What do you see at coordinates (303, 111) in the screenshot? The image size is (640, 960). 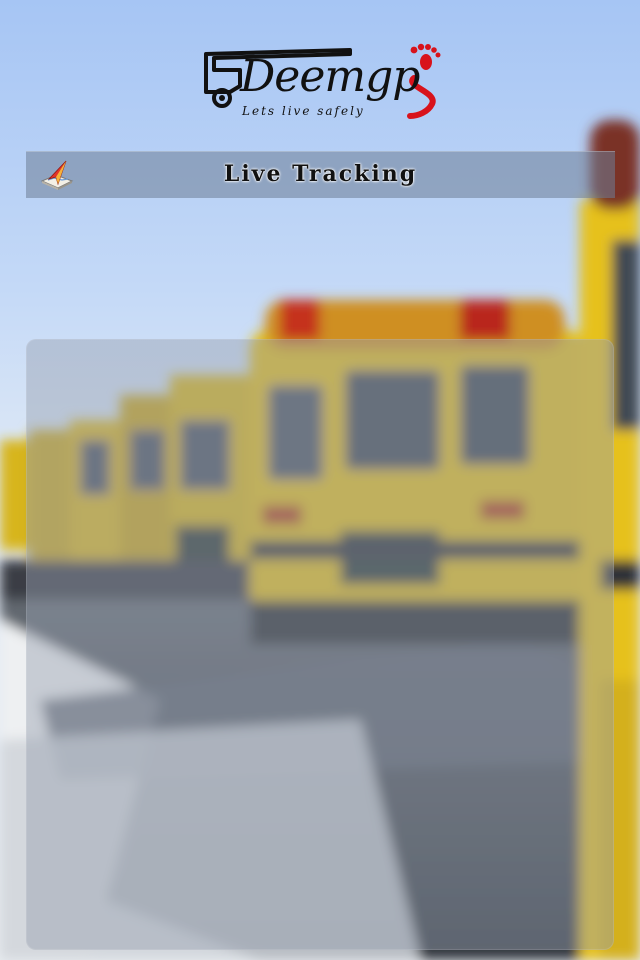 I see `brand-tagline: Lets live safely` at bounding box center [303, 111].